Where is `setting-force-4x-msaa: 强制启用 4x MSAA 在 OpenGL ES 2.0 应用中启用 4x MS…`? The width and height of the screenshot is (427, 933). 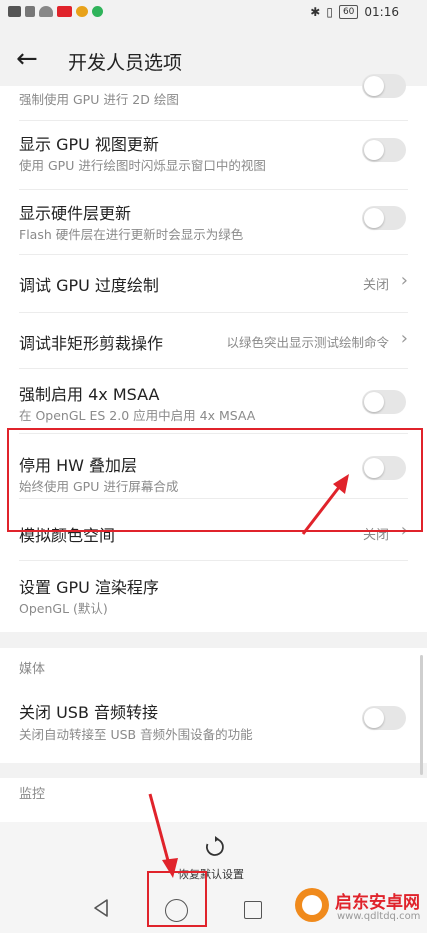
setting-force-4x-msaa: 强制启用 4x MSAA 在 OpenGL ES 2.0 应用中启用 4x MS… is located at coordinates (213, 397).